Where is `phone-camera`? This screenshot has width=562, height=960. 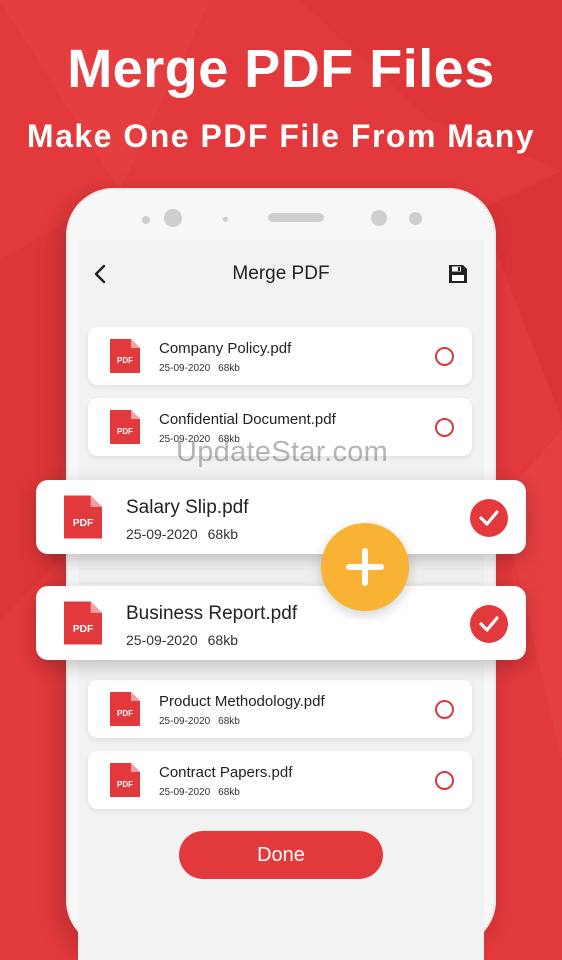
phone-camera is located at coordinates (173, 218).